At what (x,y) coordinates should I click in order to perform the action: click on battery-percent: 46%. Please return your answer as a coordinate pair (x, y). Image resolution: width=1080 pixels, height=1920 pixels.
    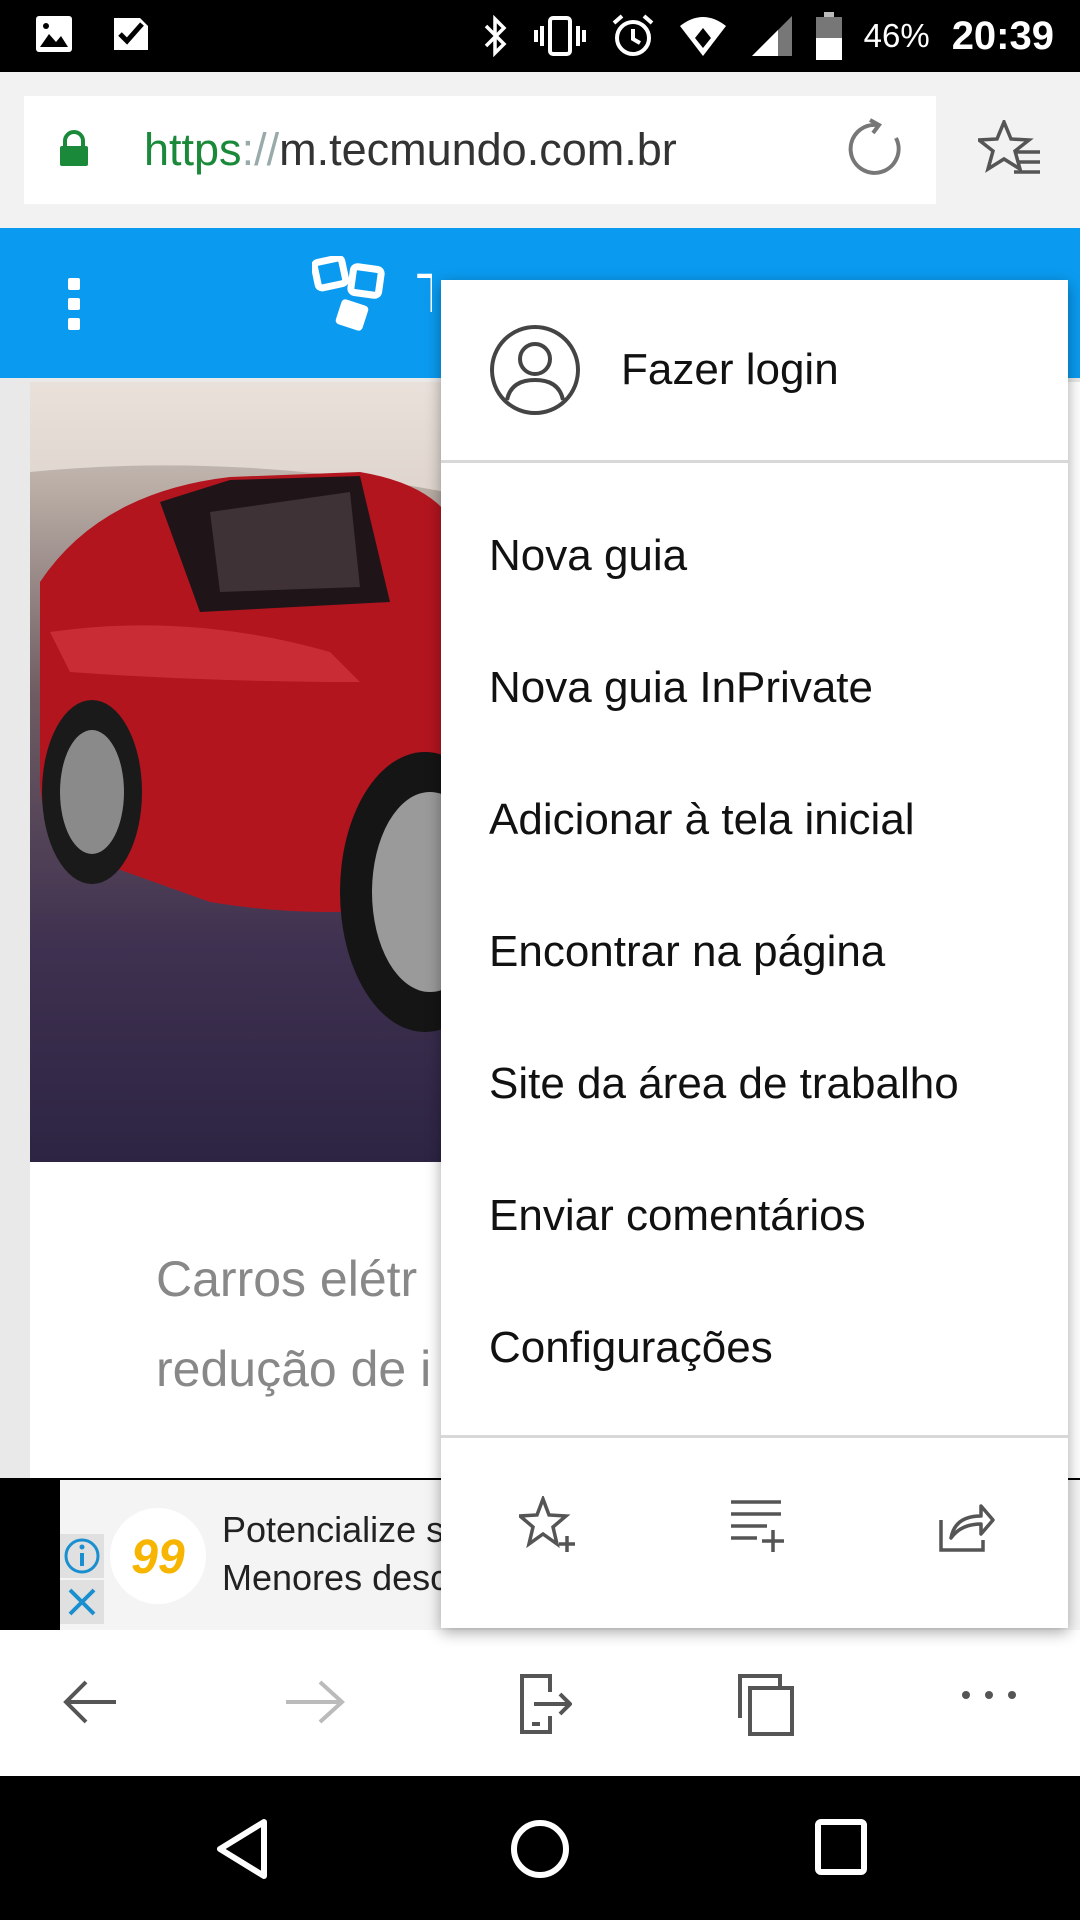
    Looking at the image, I should click on (896, 35).